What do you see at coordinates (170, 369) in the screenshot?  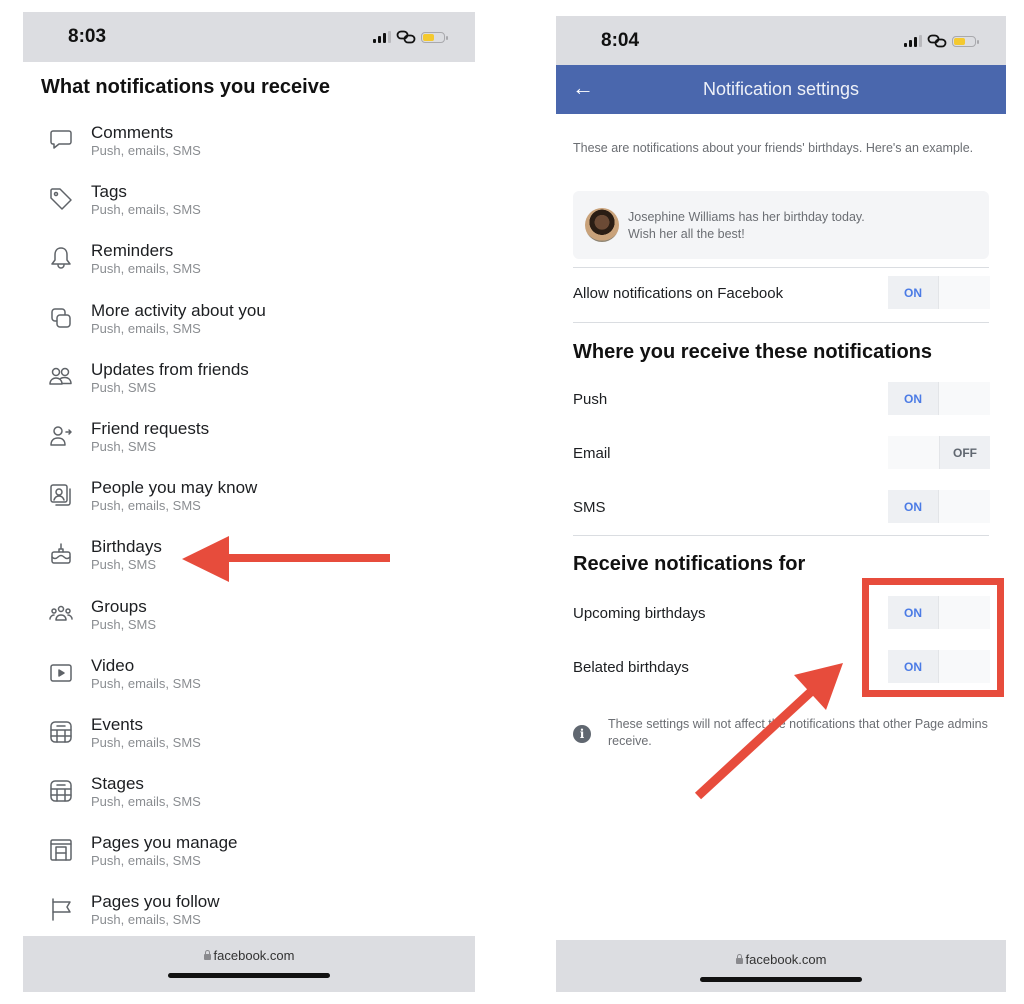 I see `item-name: Updates from friends` at bounding box center [170, 369].